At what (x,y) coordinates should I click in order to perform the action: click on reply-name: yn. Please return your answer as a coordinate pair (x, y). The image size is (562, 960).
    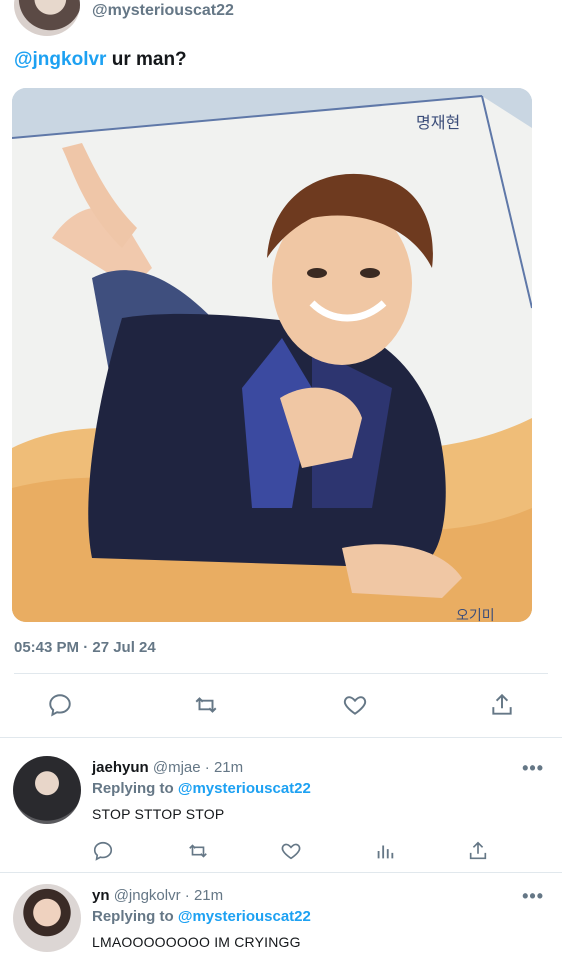
    Looking at the image, I should click on (101, 895).